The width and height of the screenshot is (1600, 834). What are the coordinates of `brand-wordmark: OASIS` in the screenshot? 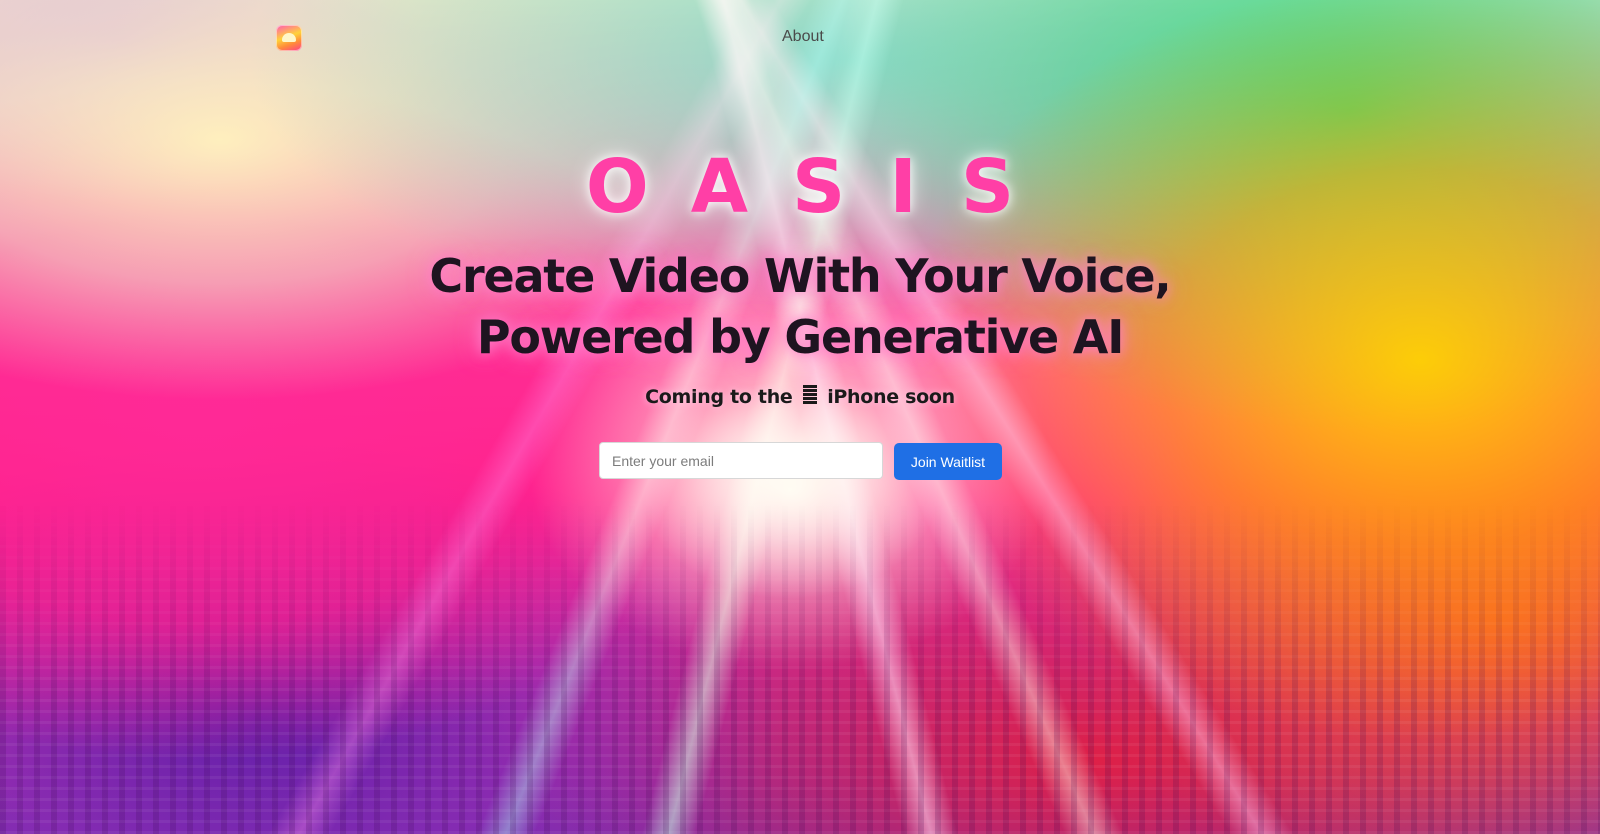 It's located at (822, 187).